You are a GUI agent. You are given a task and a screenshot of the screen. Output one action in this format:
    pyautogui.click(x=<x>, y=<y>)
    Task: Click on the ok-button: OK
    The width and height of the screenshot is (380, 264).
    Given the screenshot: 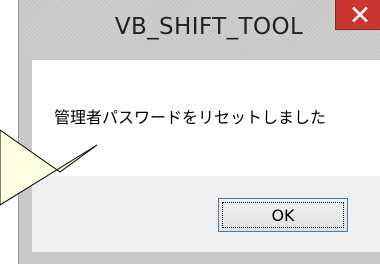 What is the action you would take?
    pyautogui.click(x=283, y=215)
    